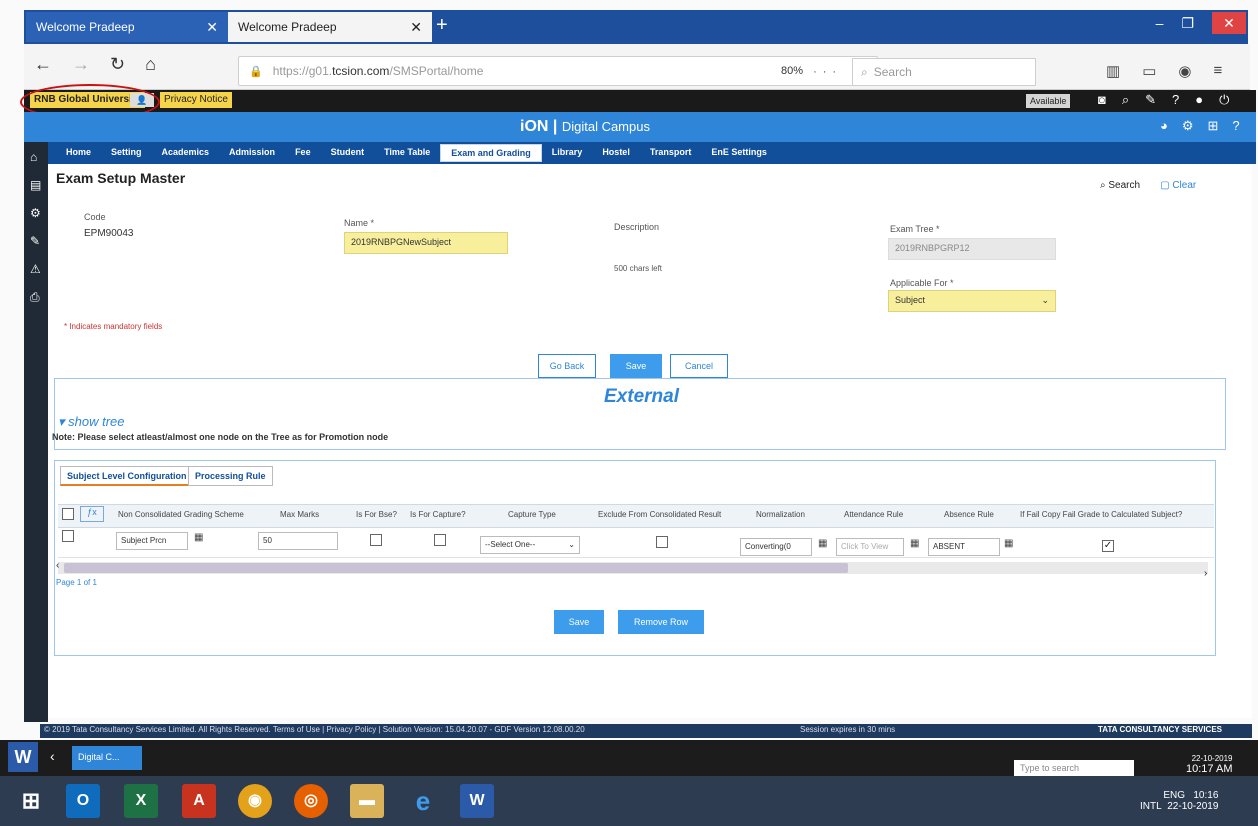  Describe the element at coordinates (661, 622) in the screenshot. I see `remove-row-button: Remove Row` at that location.